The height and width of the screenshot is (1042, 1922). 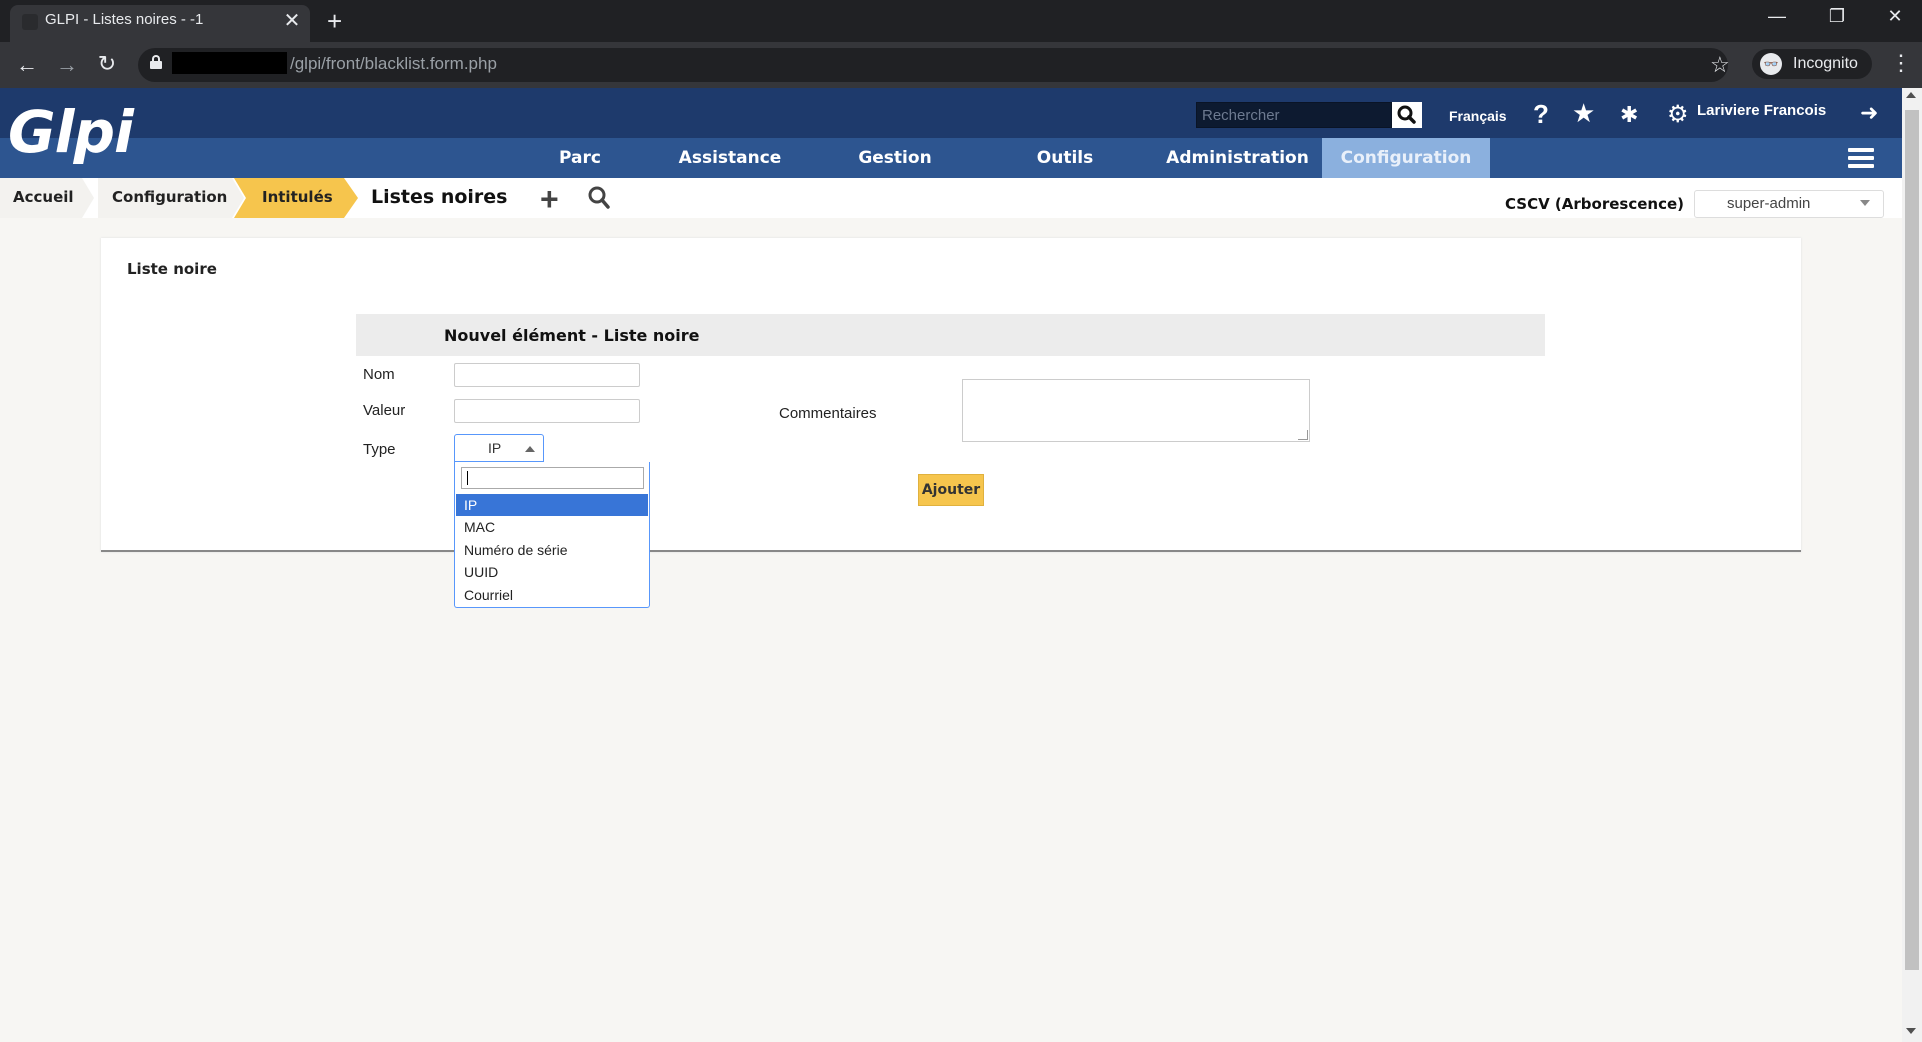 What do you see at coordinates (895, 158) in the screenshot?
I see `menu-gestion: Gestion` at bounding box center [895, 158].